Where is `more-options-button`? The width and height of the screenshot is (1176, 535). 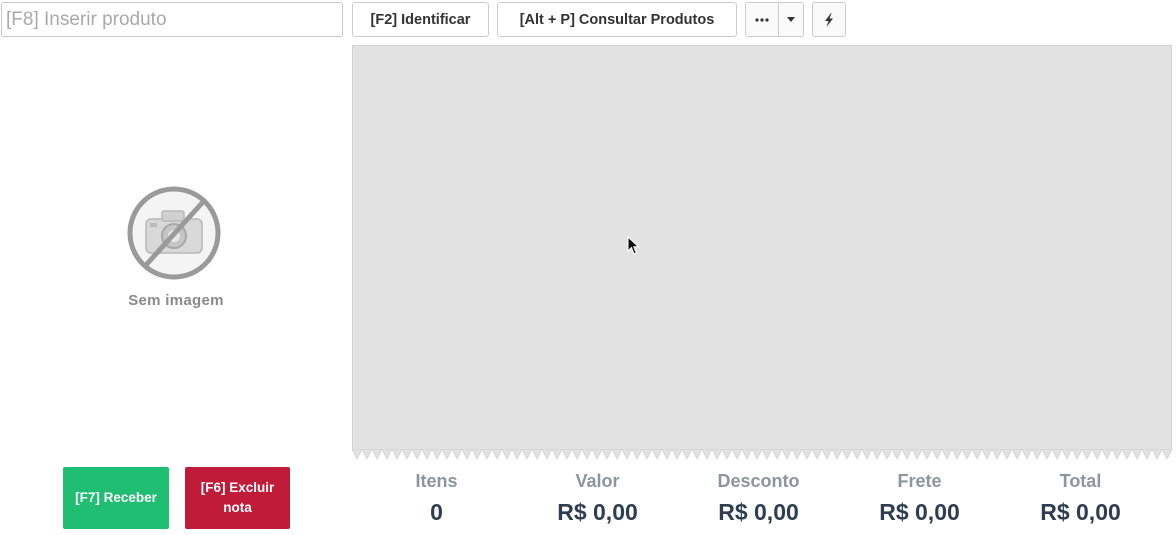
more-options-button is located at coordinates (762, 19).